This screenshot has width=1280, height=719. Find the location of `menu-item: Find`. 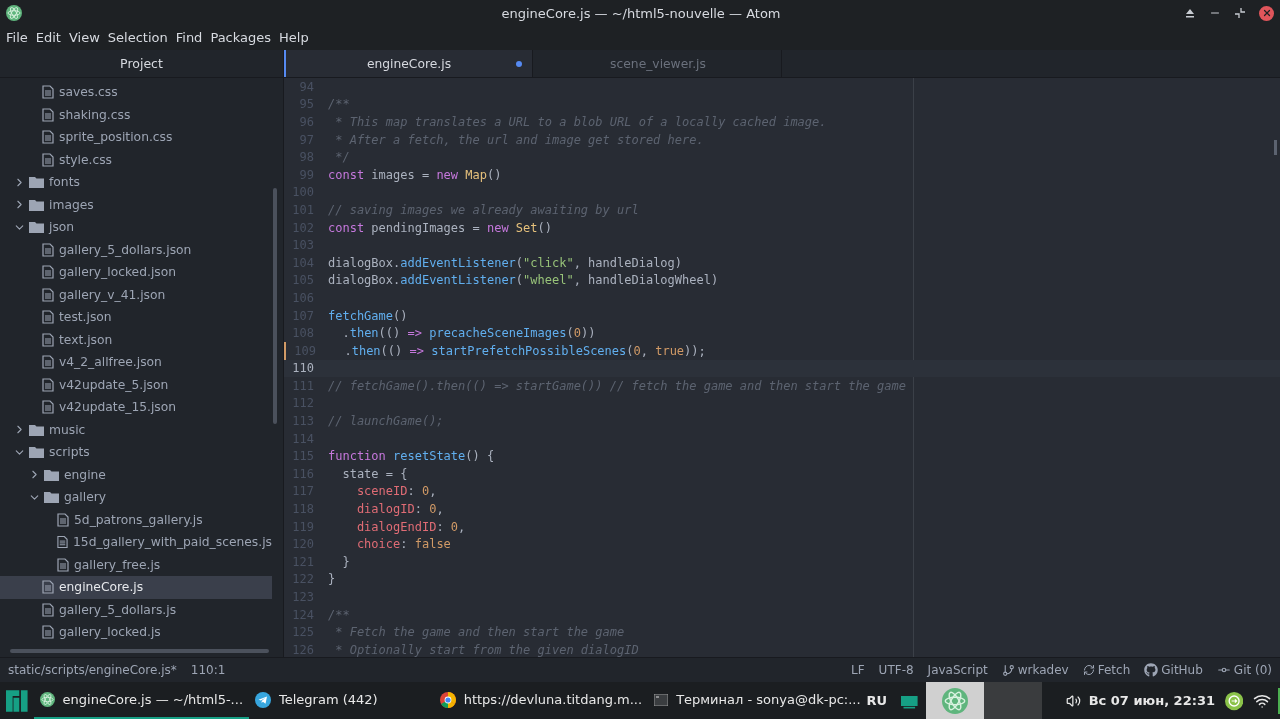

menu-item: Find is located at coordinates (189, 38).